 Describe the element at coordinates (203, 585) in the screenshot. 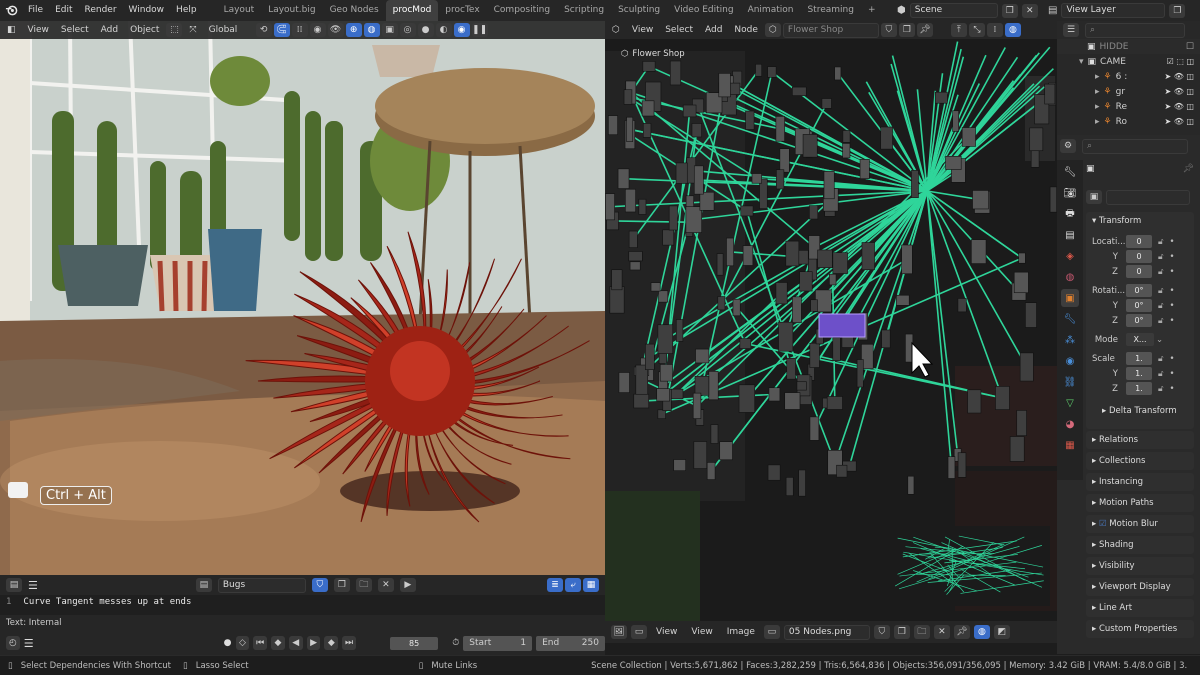

I see `text-datablock-icon: ▤` at that location.